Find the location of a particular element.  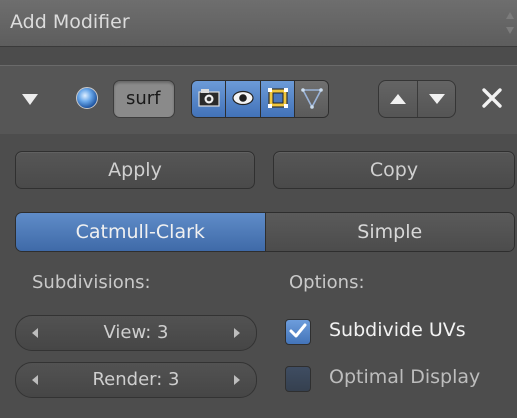

render-camera-icon is located at coordinates (209, 98).